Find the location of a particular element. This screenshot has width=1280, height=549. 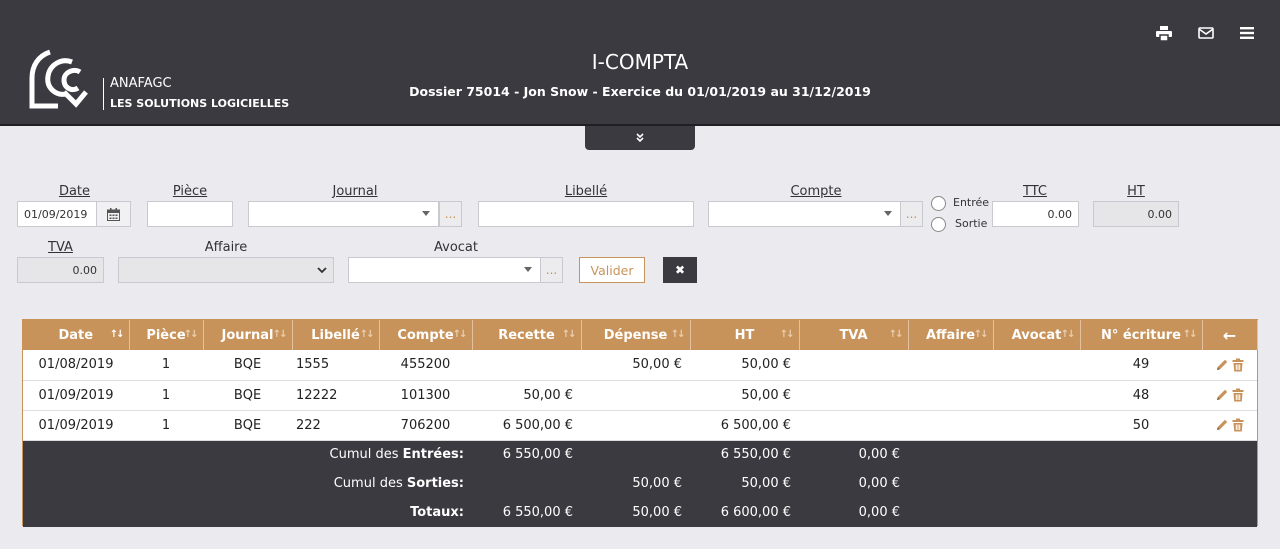

close-button: ✖ is located at coordinates (680, 270).